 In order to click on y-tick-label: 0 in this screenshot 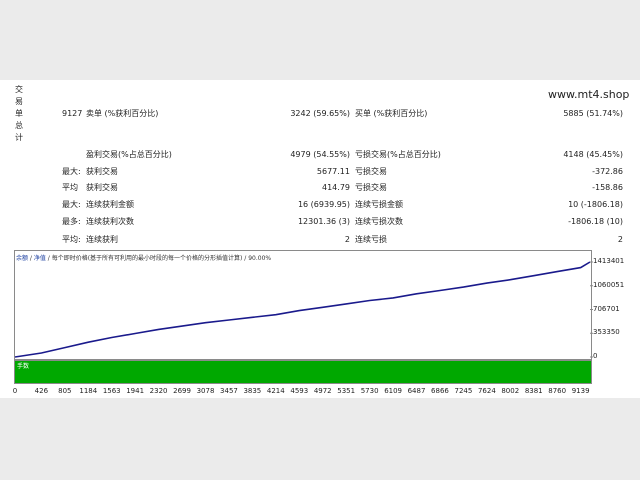, I will do `click(595, 356)`.